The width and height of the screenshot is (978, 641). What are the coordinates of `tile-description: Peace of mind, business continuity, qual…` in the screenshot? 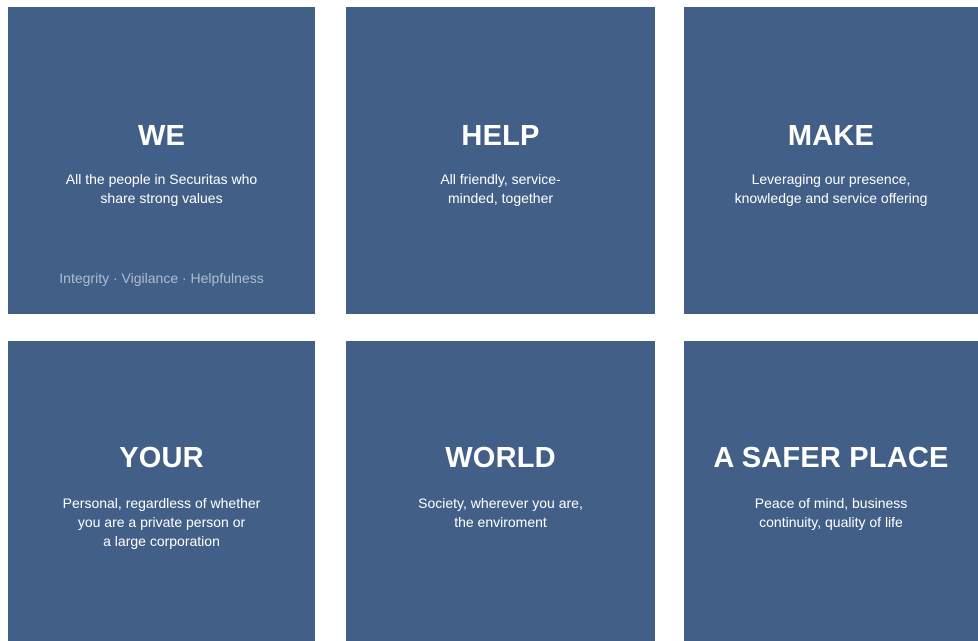 It's located at (831, 513).